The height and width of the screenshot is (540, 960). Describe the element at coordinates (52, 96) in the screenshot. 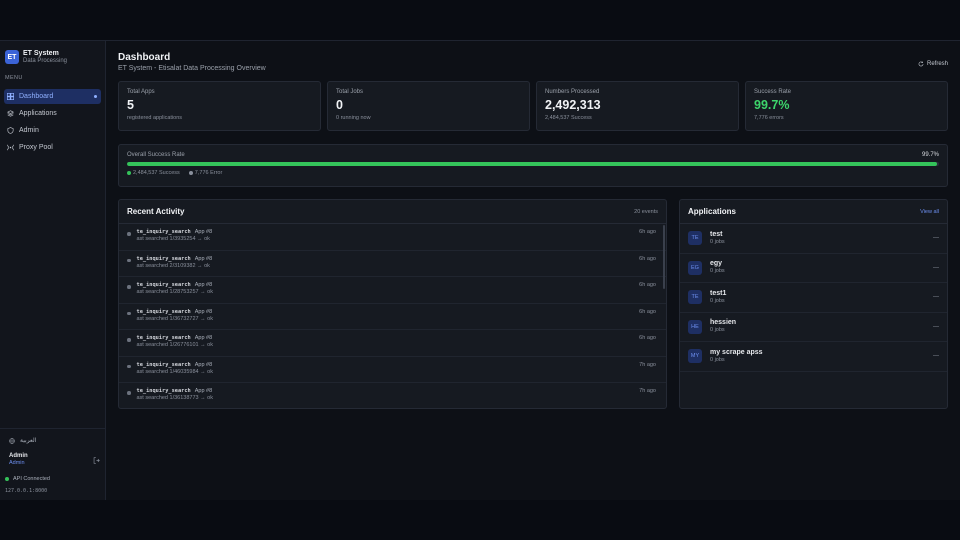

I see `sidebar-item-dashboard: Dashboard` at that location.